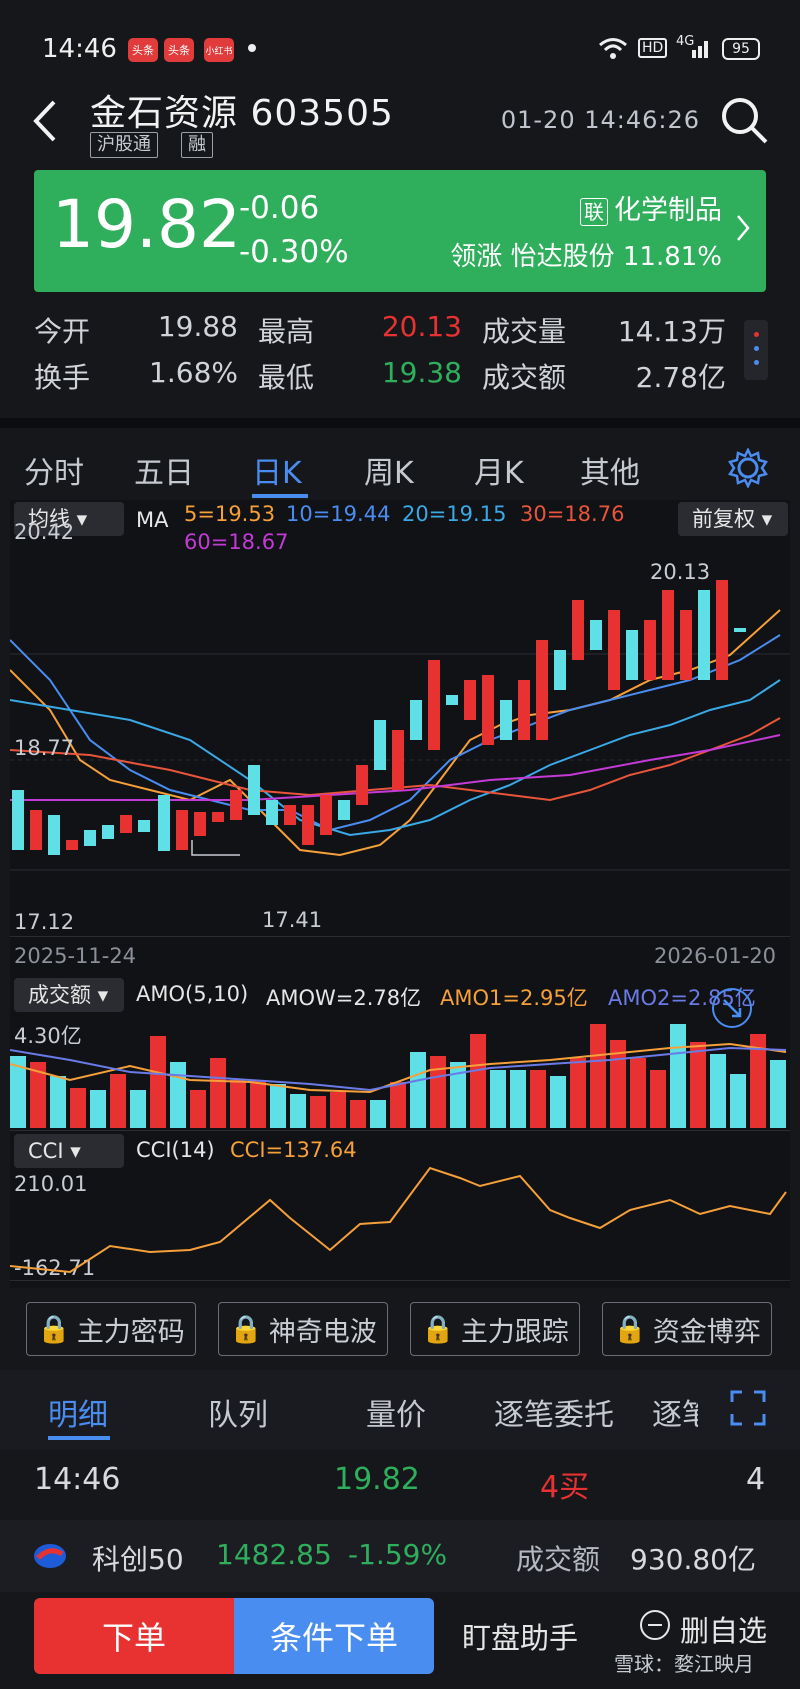 The image size is (800, 1689). I want to click on stat-value: 14.13万, so click(671, 331).